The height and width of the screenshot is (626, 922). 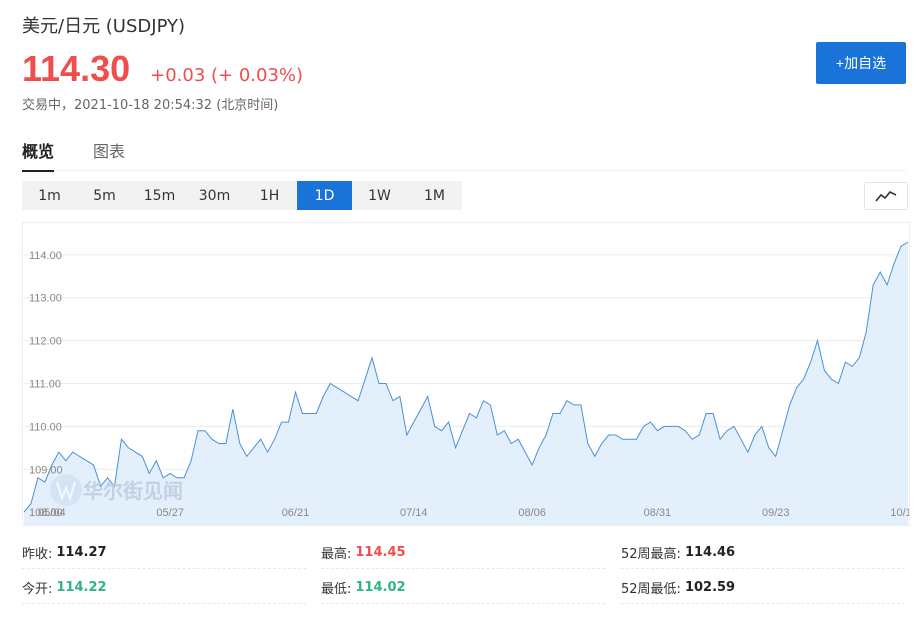 What do you see at coordinates (414, 513) in the screenshot?
I see `x-tick-label: 07/14` at bounding box center [414, 513].